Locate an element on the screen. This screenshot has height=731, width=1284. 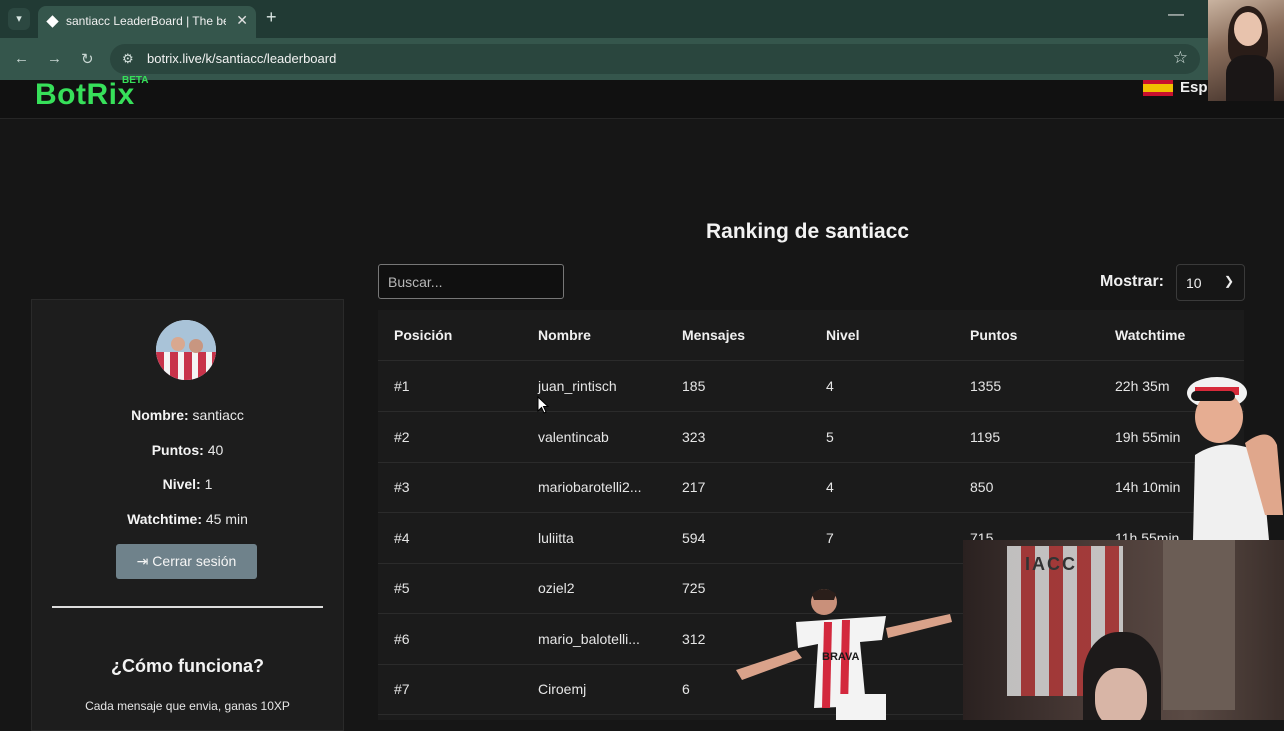
profile-name: Nombre: santiacc is located at coordinates (187, 415).